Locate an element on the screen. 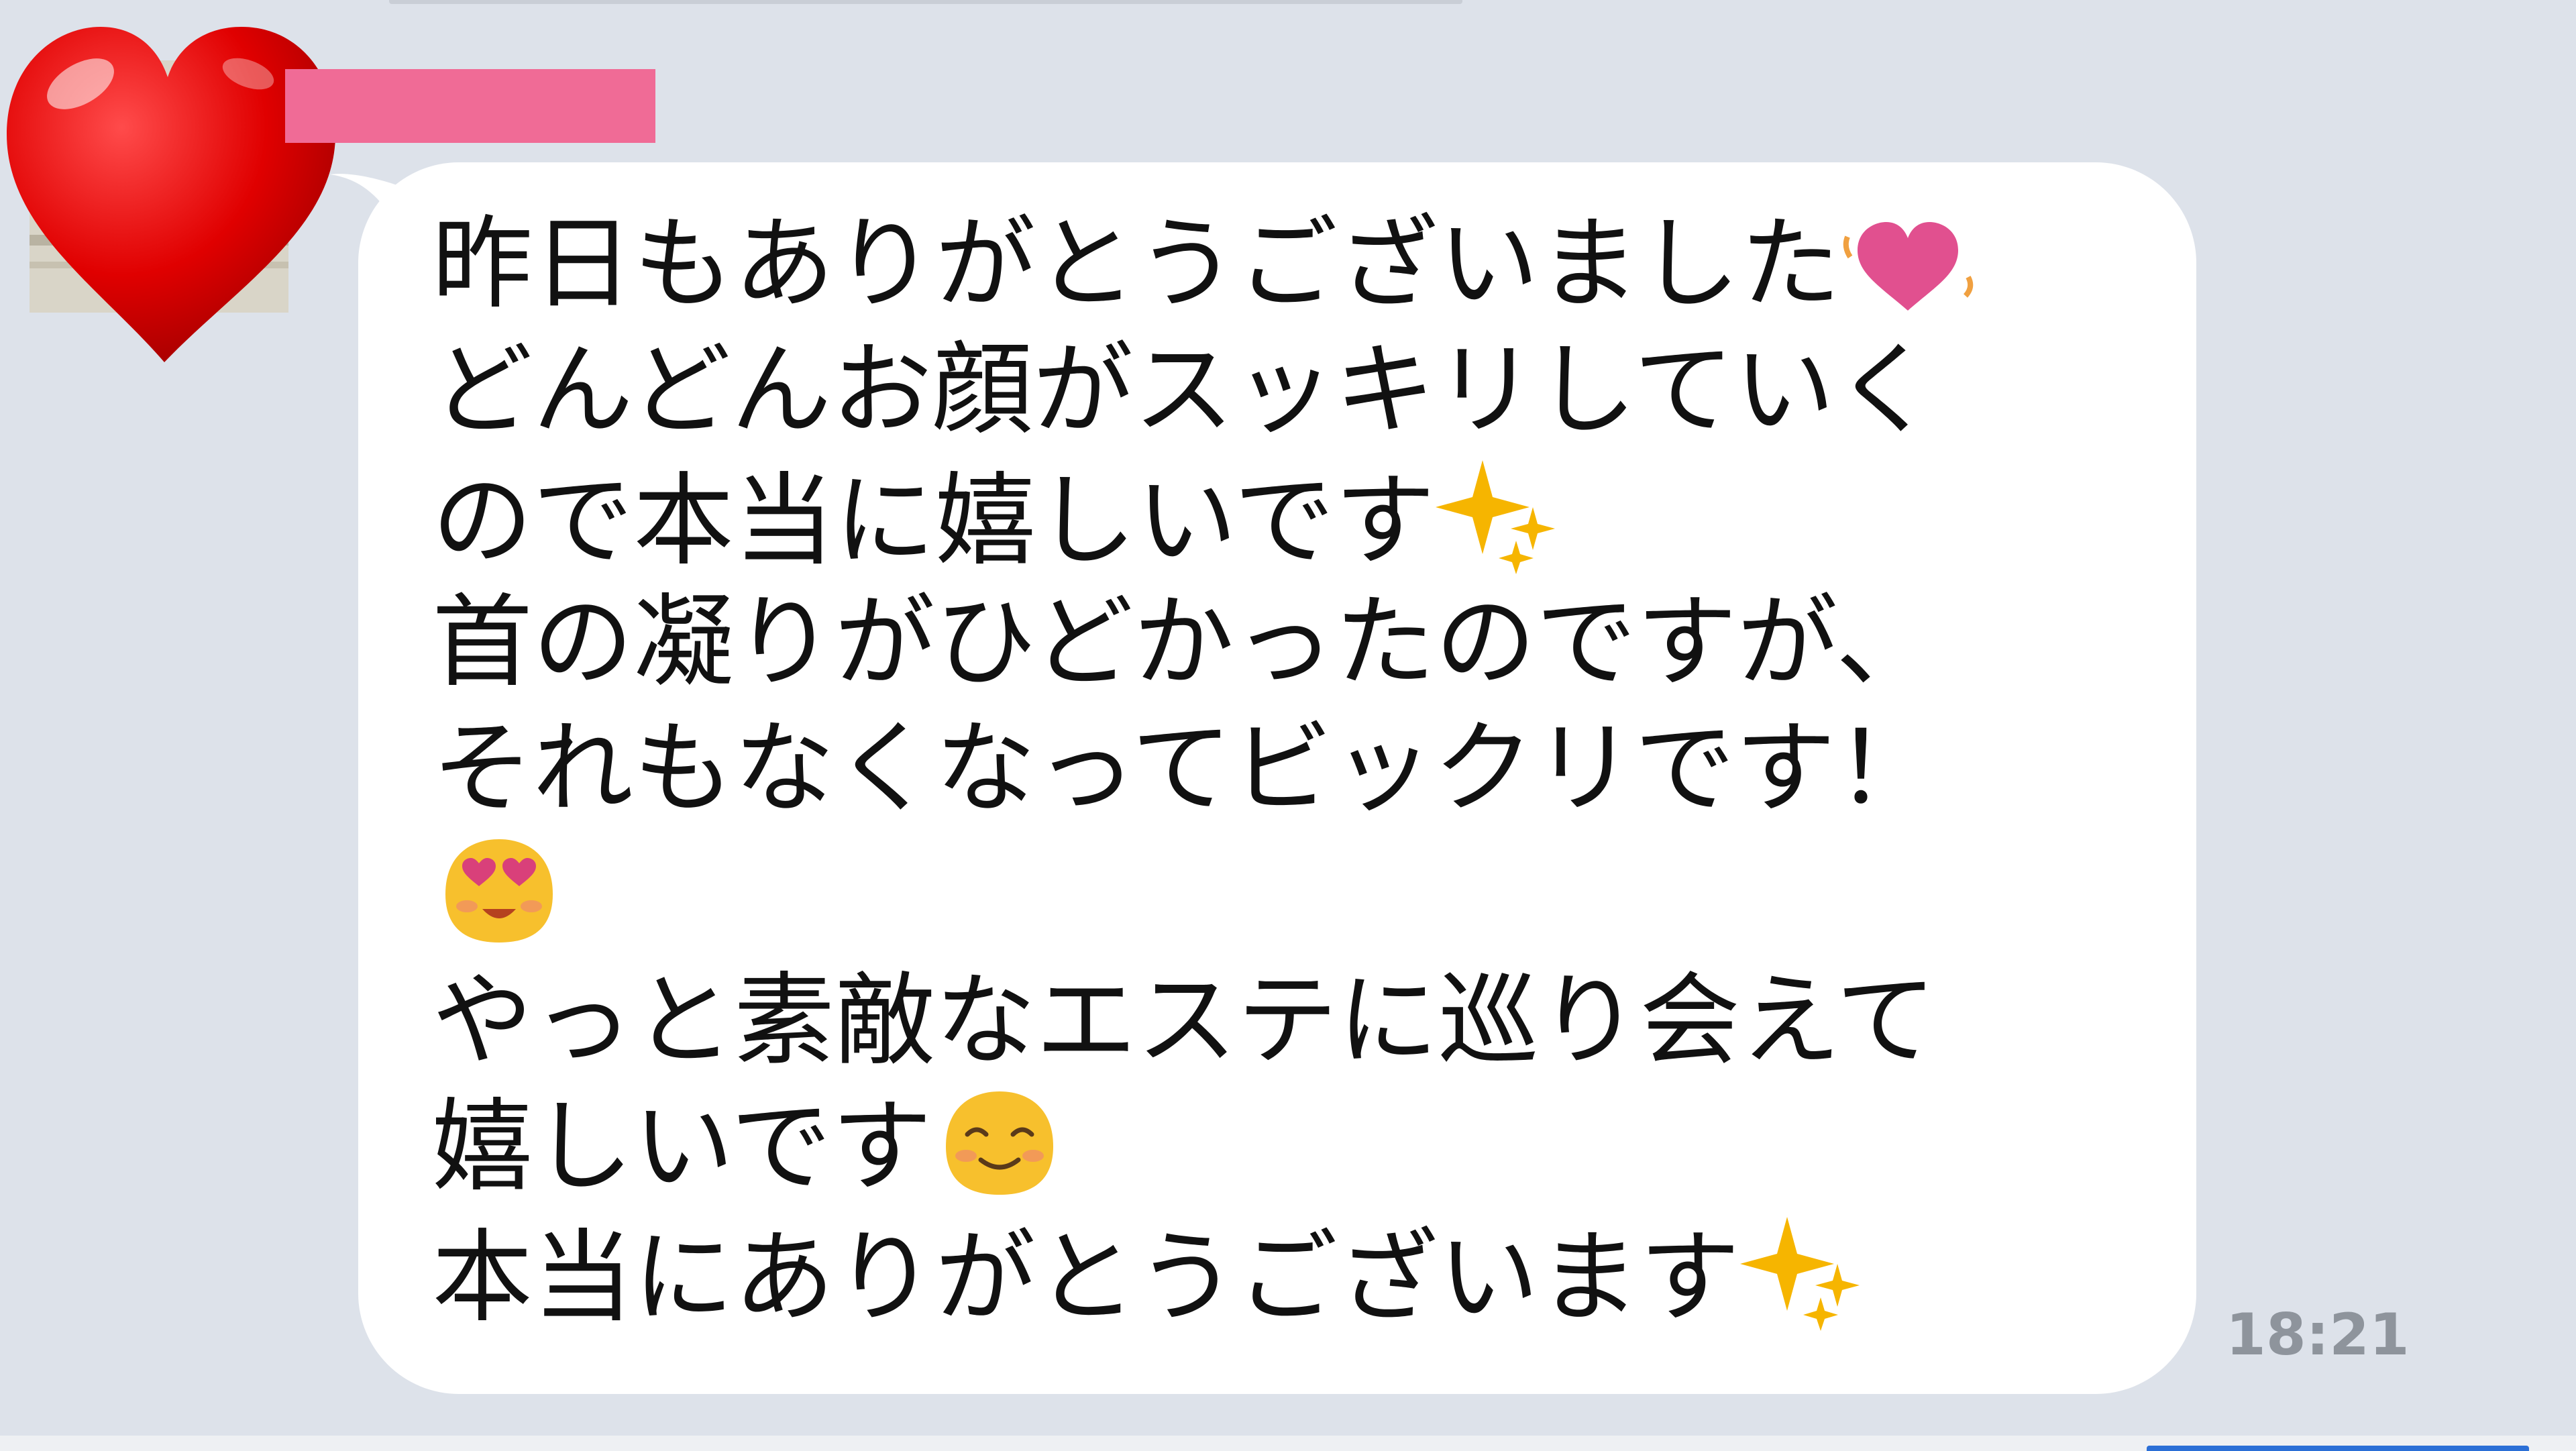  message-line is located at coordinates (1290, 895).